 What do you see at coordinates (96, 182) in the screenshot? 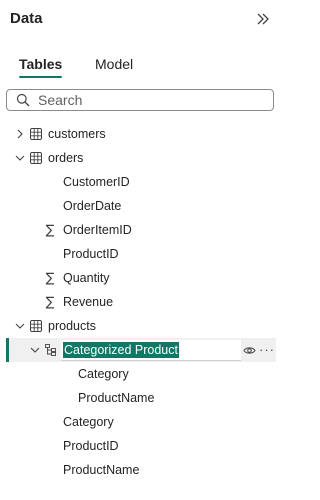
I see `field-label: CustomerID` at bounding box center [96, 182].